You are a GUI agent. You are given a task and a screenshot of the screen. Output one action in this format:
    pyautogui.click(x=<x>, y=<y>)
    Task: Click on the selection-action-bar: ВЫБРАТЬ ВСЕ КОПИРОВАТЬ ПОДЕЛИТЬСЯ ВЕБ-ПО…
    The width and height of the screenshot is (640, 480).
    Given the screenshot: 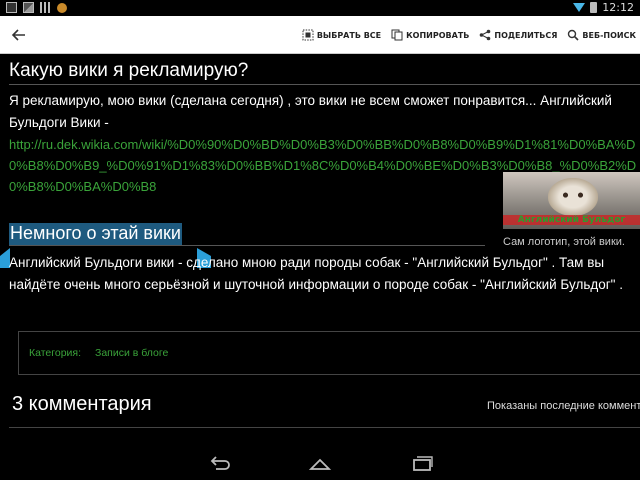 What is the action you would take?
    pyautogui.click(x=320, y=35)
    